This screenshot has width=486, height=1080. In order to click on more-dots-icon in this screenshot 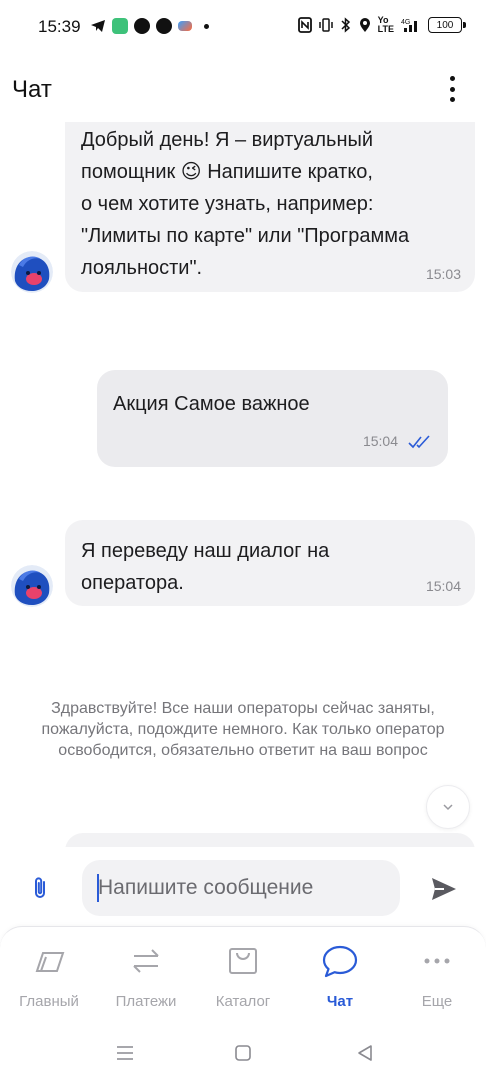, I will do `click(437, 961)`.